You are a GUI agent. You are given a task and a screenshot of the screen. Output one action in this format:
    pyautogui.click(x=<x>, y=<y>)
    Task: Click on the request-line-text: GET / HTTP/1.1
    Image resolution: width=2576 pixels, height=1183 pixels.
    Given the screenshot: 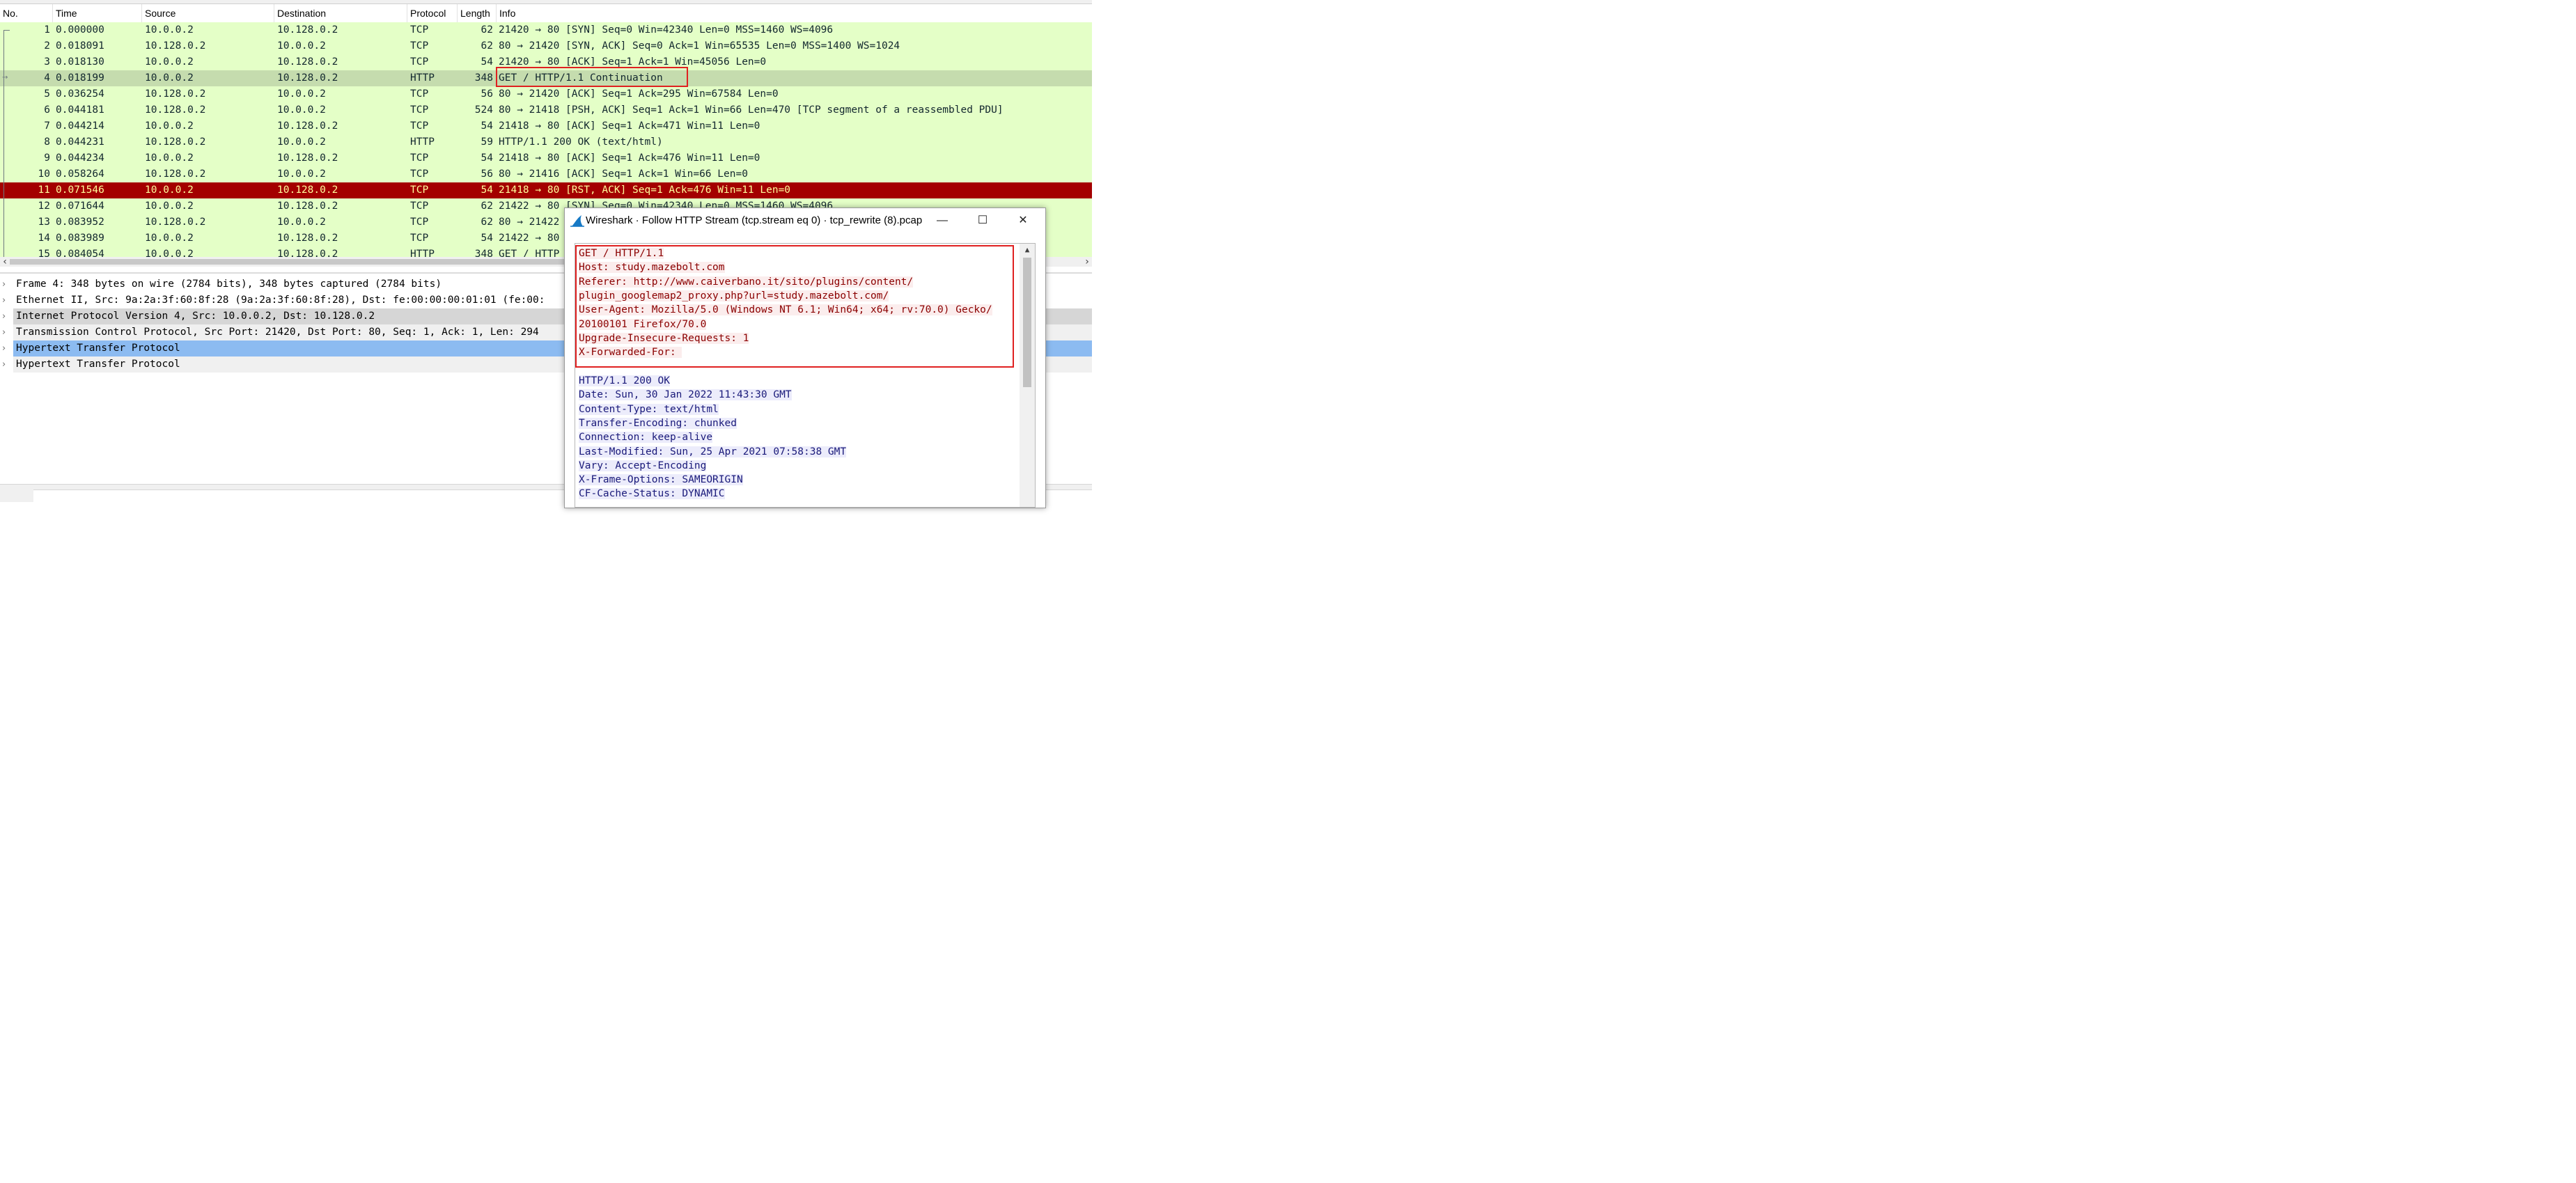 What is the action you would take?
    pyautogui.click(x=621, y=253)
    